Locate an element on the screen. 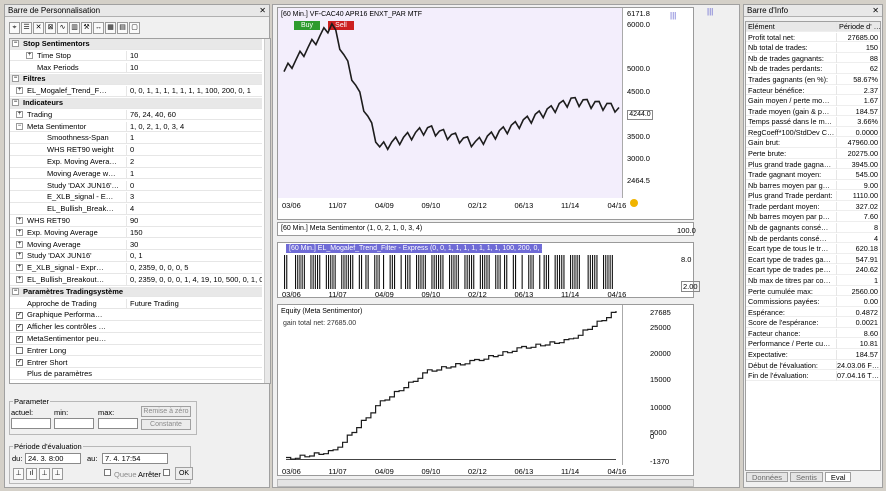 This screenshot has width=886, height=491. tree-row-value: 10 is located at coordinates (194, 55).